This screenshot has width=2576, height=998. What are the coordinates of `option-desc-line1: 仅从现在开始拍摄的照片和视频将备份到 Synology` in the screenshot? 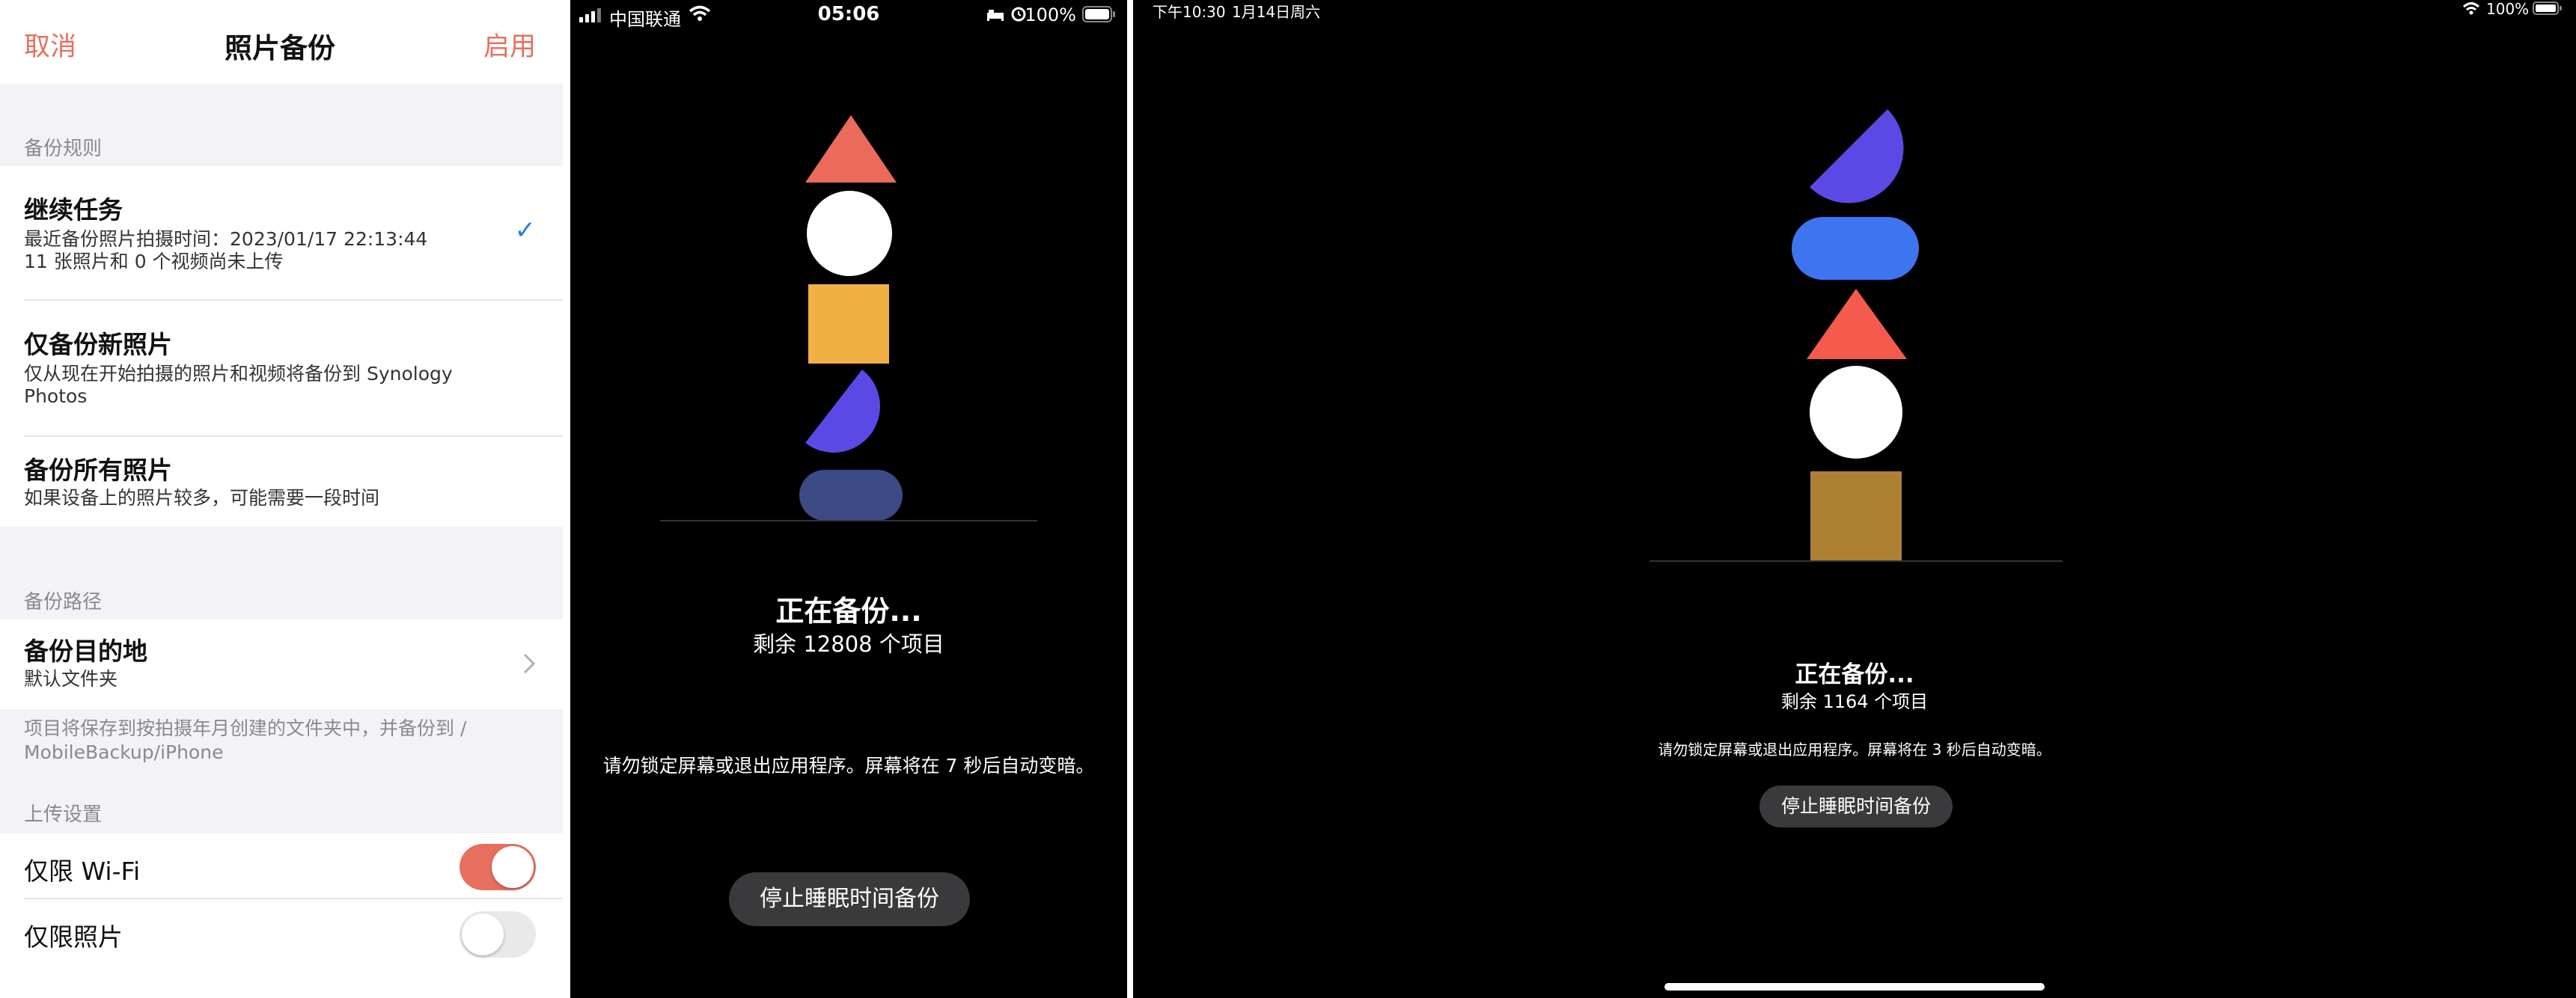 It's located at (238, 374).